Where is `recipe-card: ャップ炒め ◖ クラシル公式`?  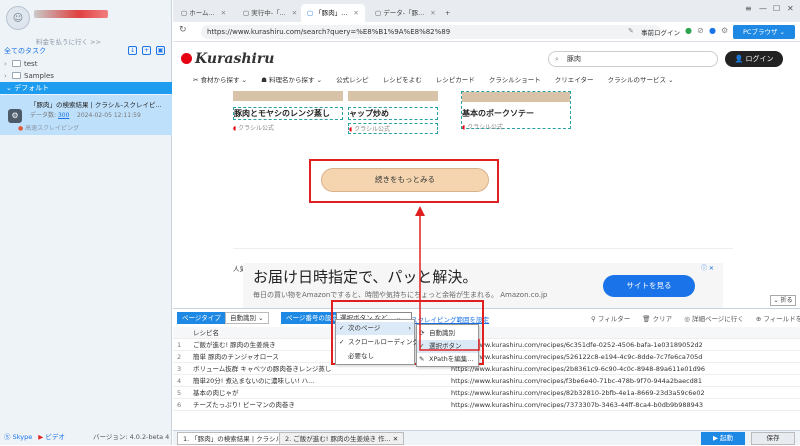
recipe-card: ャップ炒め ◖ クラシル公式 is located at coordinates (393, 112).